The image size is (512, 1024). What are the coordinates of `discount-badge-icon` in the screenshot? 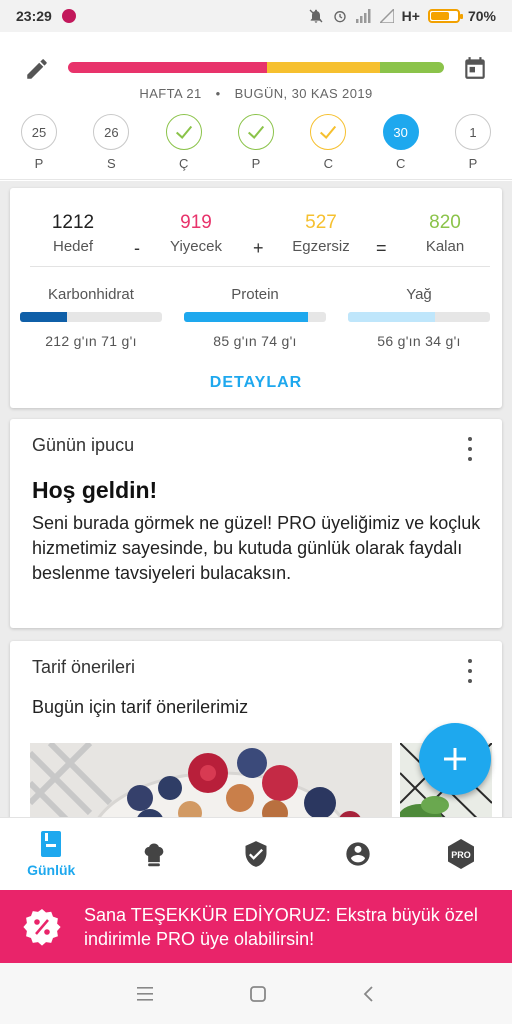 It's located at (42, 927).